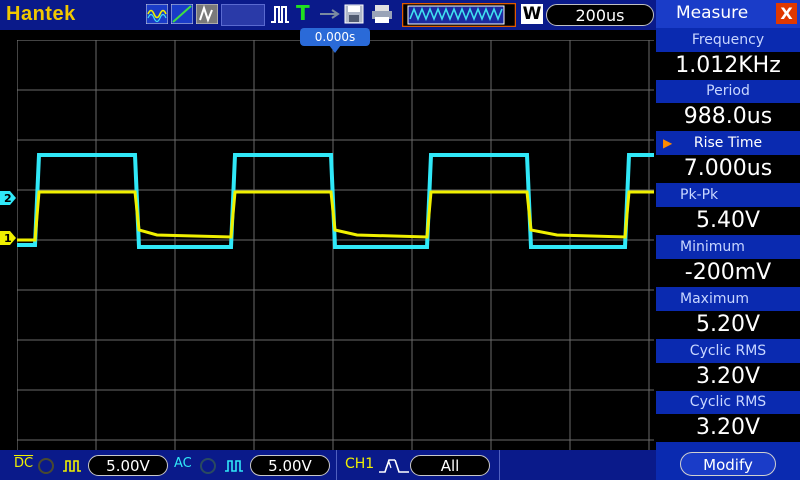  Describe the element at coordinates (234, 466) in the screenshot. I see `ch2-invert-icon` at that location.